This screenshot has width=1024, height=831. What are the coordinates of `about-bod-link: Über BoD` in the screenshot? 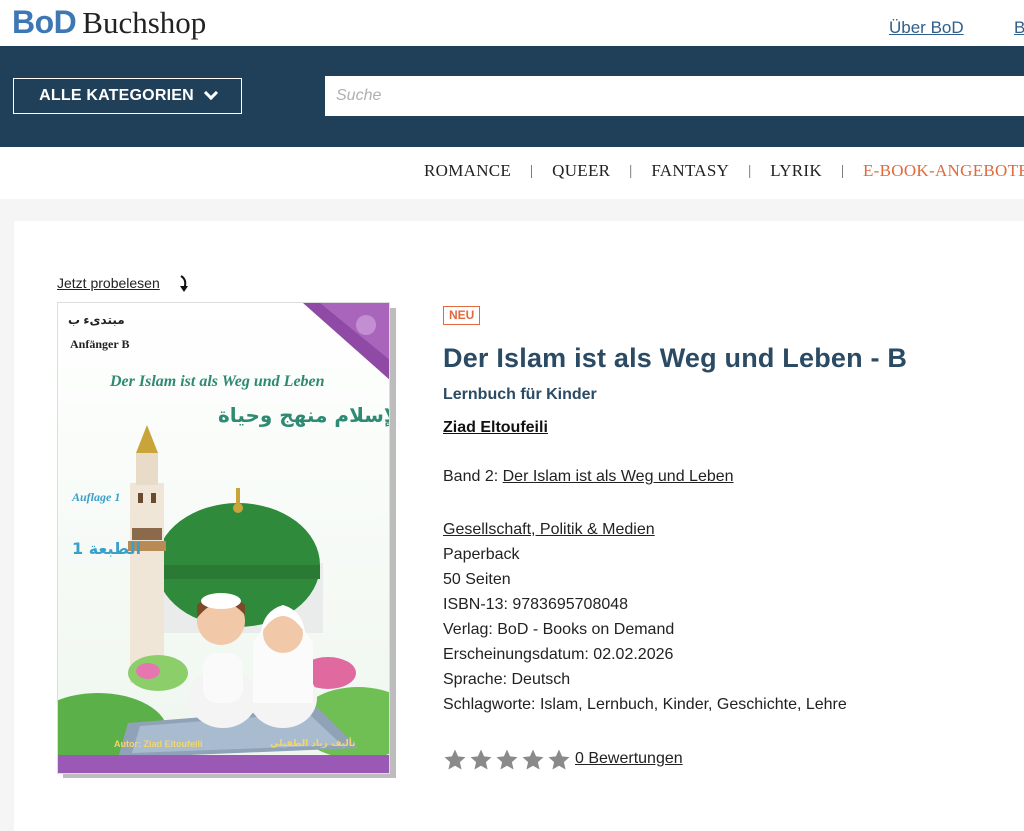 It's located at (926, 28).